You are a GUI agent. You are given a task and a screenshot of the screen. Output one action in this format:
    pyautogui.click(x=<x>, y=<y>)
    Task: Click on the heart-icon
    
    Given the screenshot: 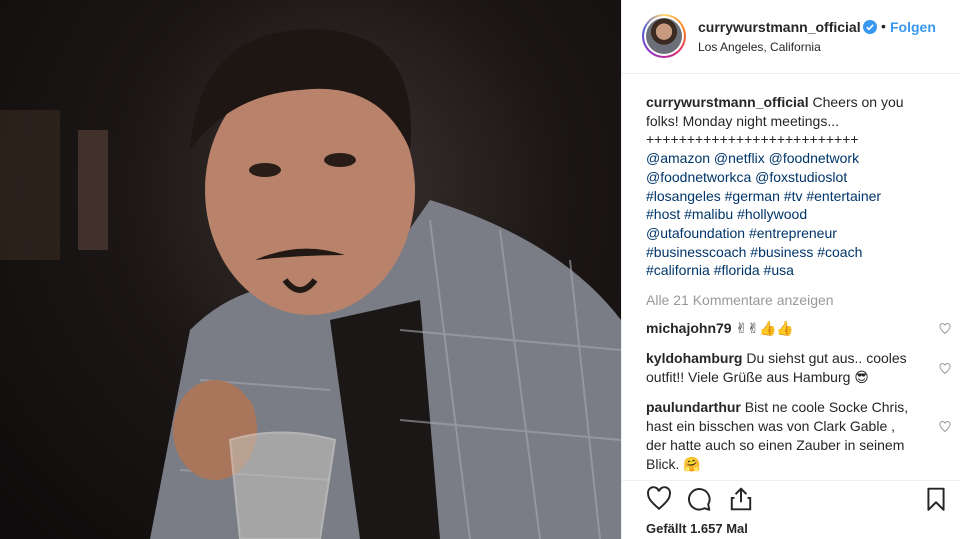 What is the action you would take?
    pyautogui.click(x=659, y=499)
    